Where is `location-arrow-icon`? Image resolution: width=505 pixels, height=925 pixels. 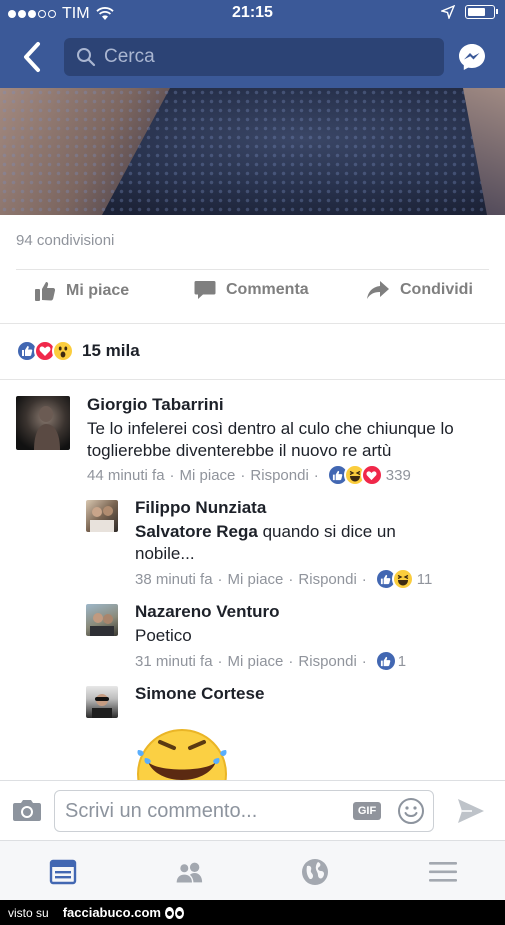 location-arrow-icon is located at coordinates (448, 12).